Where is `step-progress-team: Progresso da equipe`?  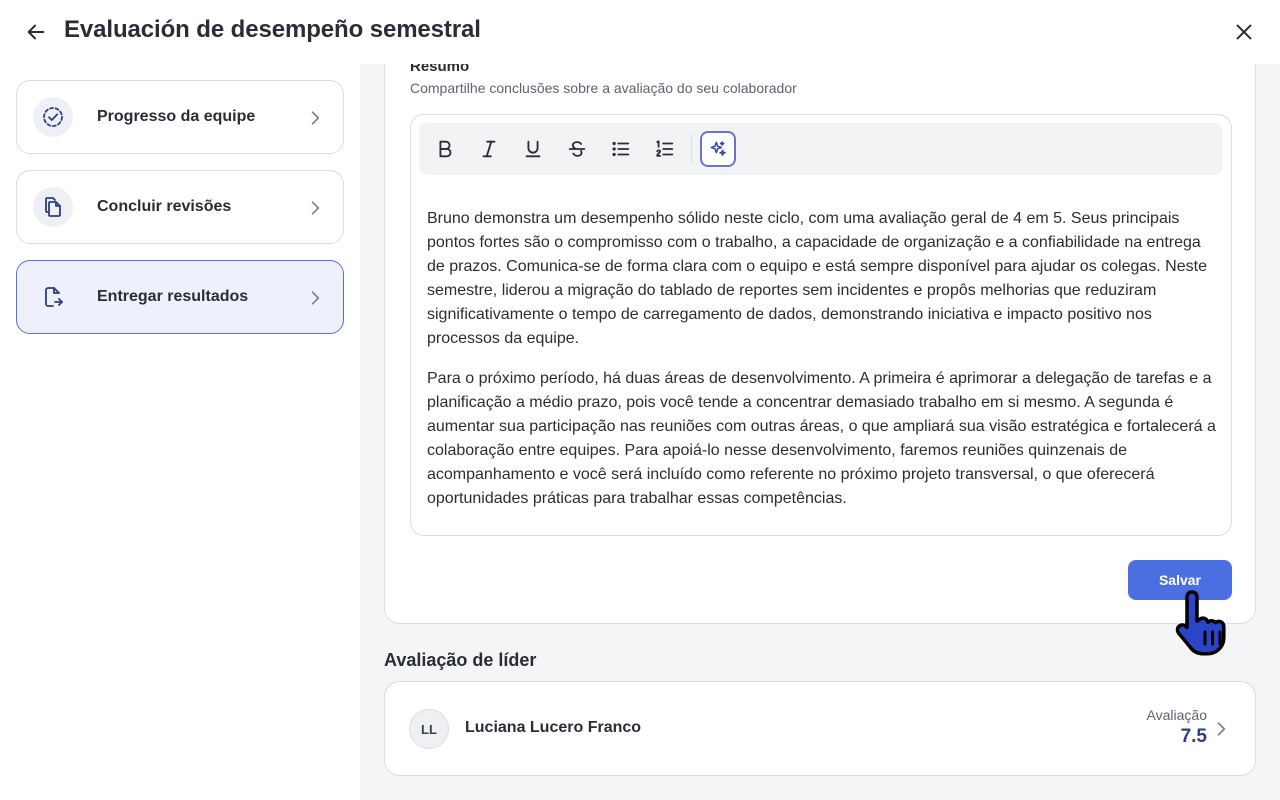 step-progress-team: Progresso da equipe is located at coordinates (180, 117).